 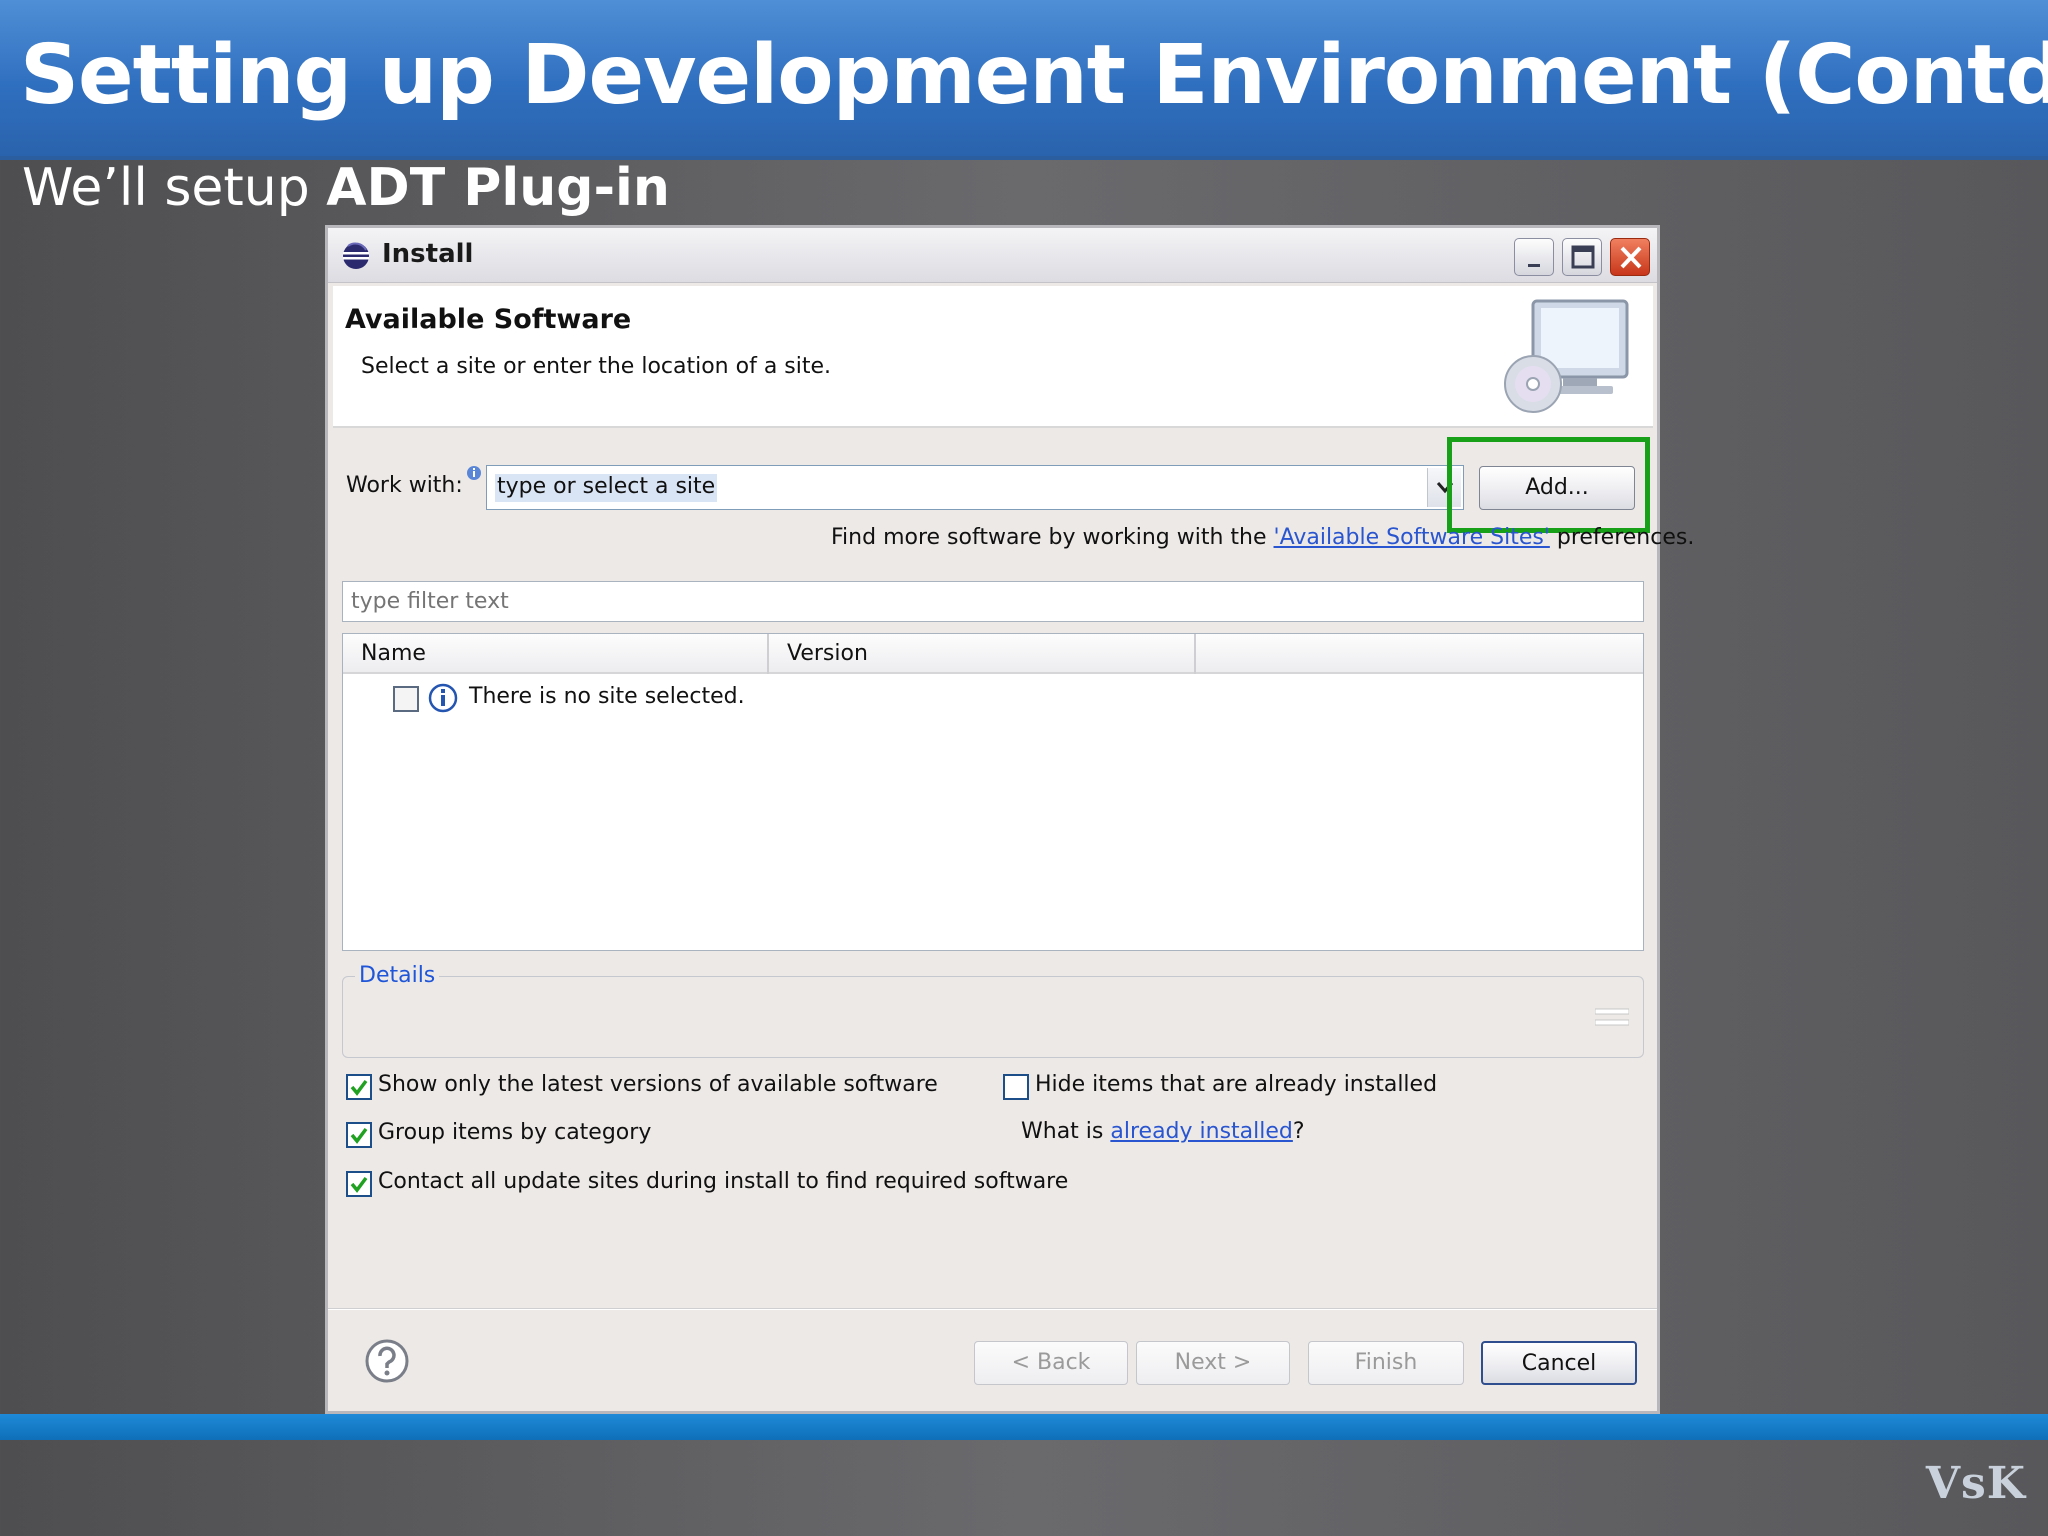 I want to click on slide-footer-logo: VsK, so click(x=1975, y=1483).